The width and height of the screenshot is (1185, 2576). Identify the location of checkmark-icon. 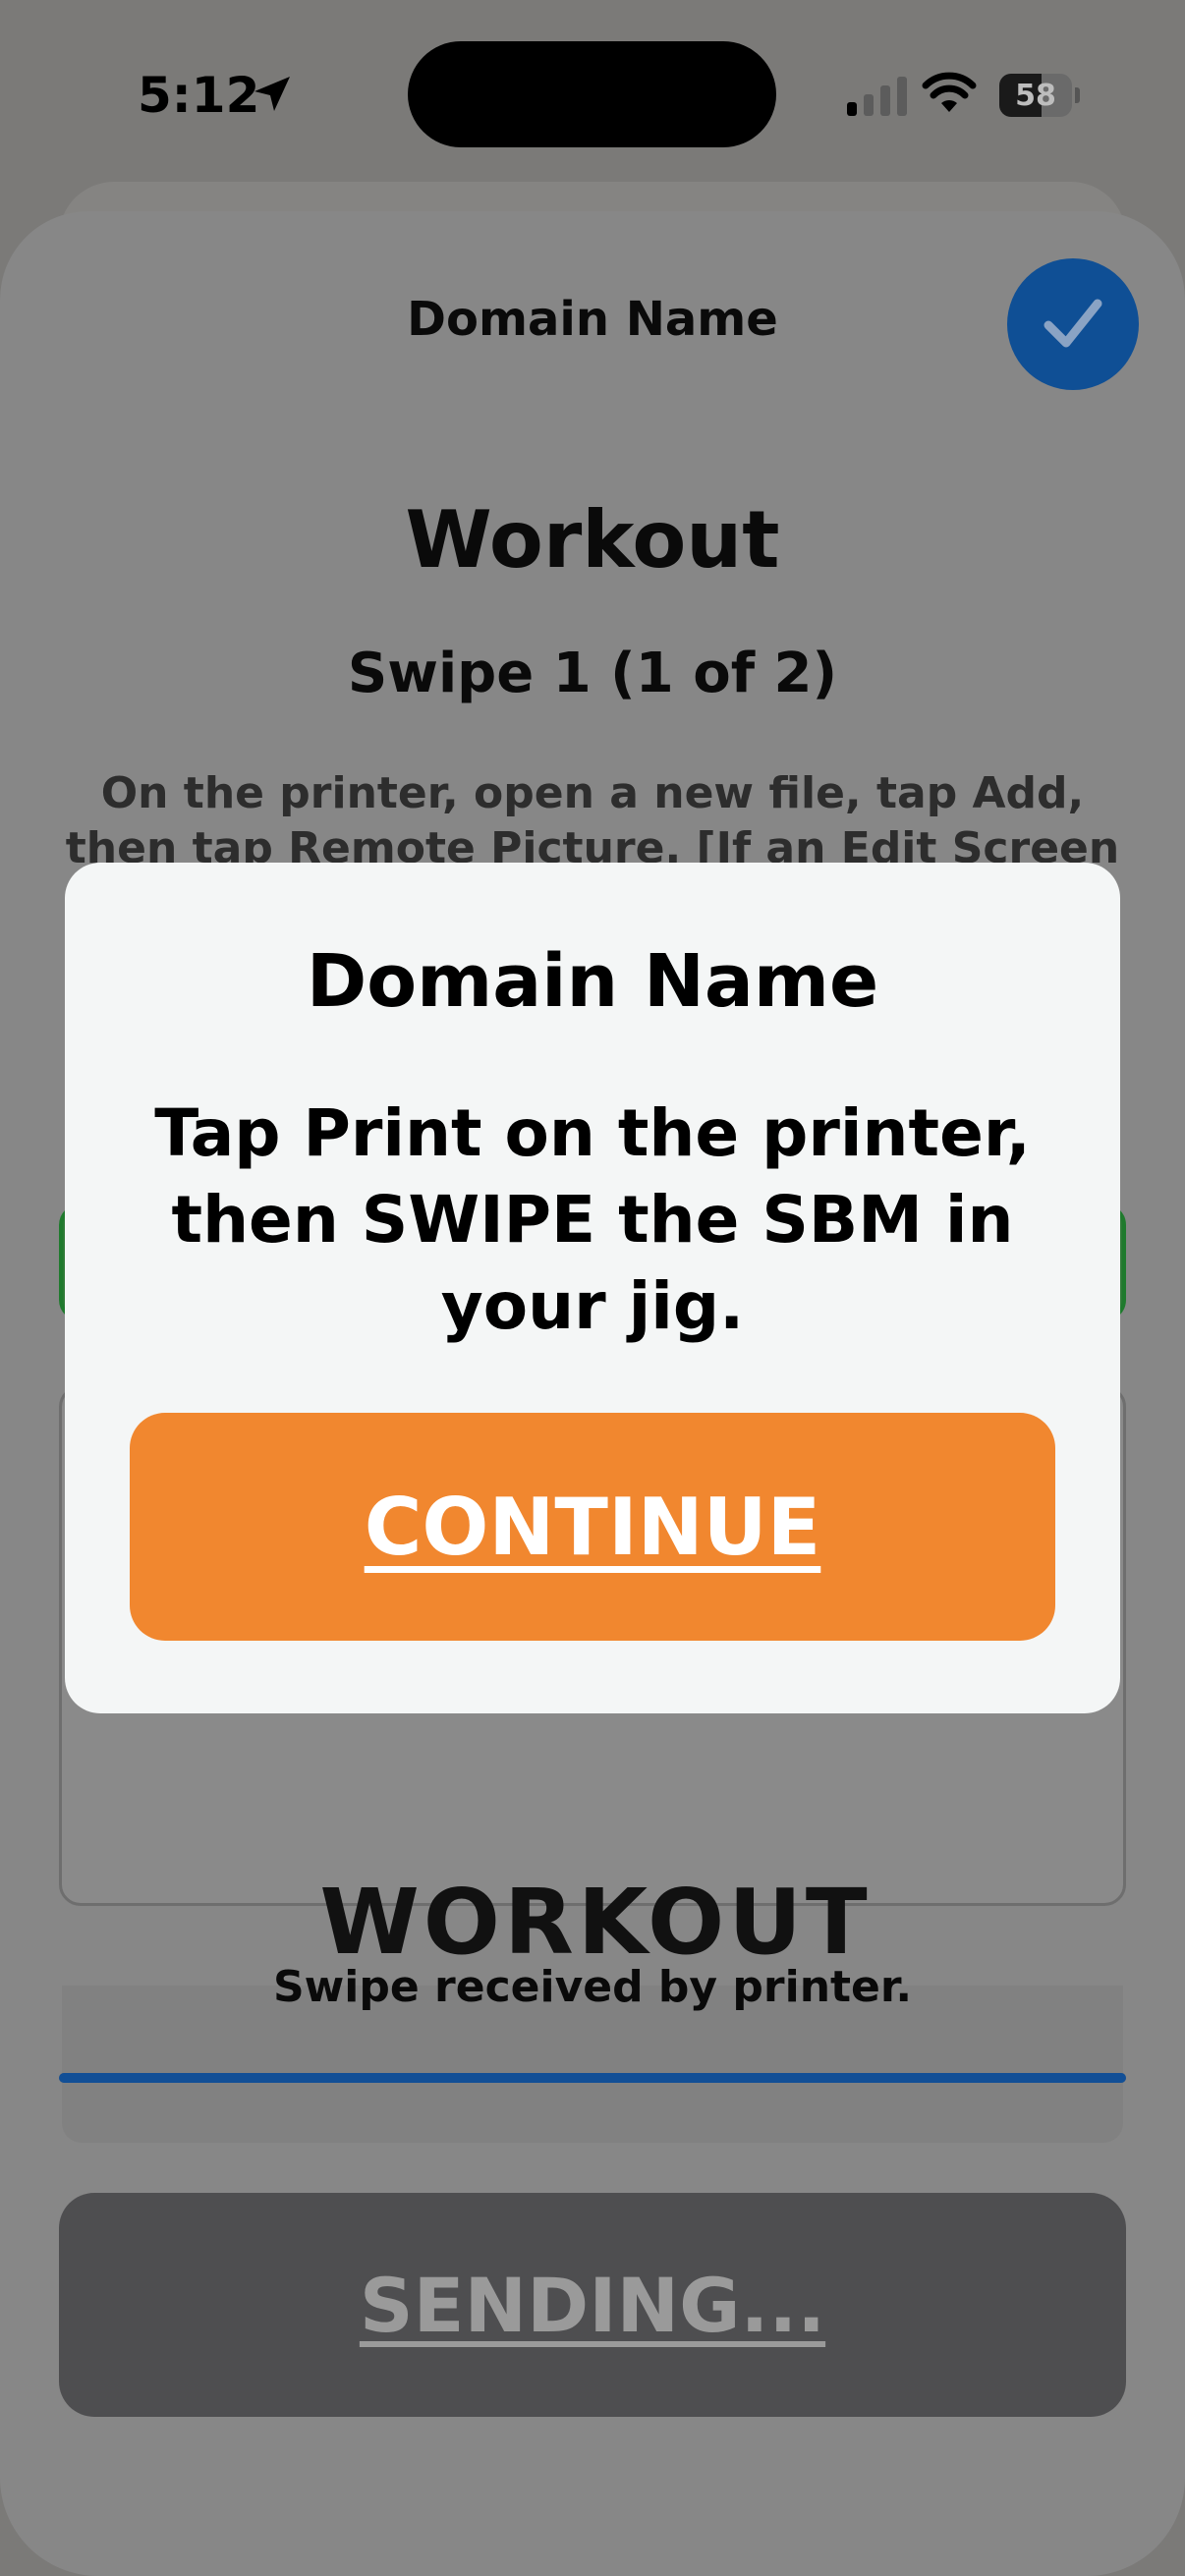
(1073, 323).